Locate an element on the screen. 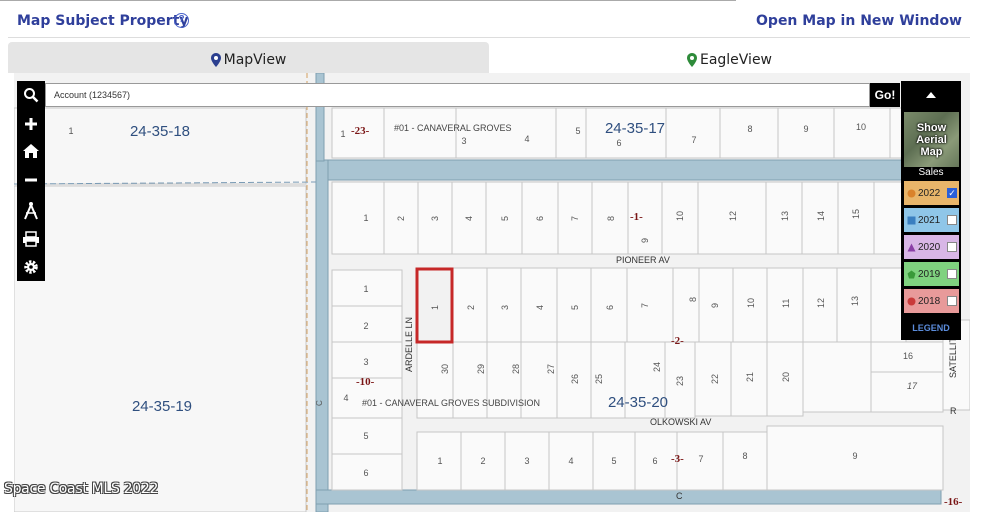 This screenshot has width=984, height=512. svg-text: 21 is located at coordinates (750, 377).